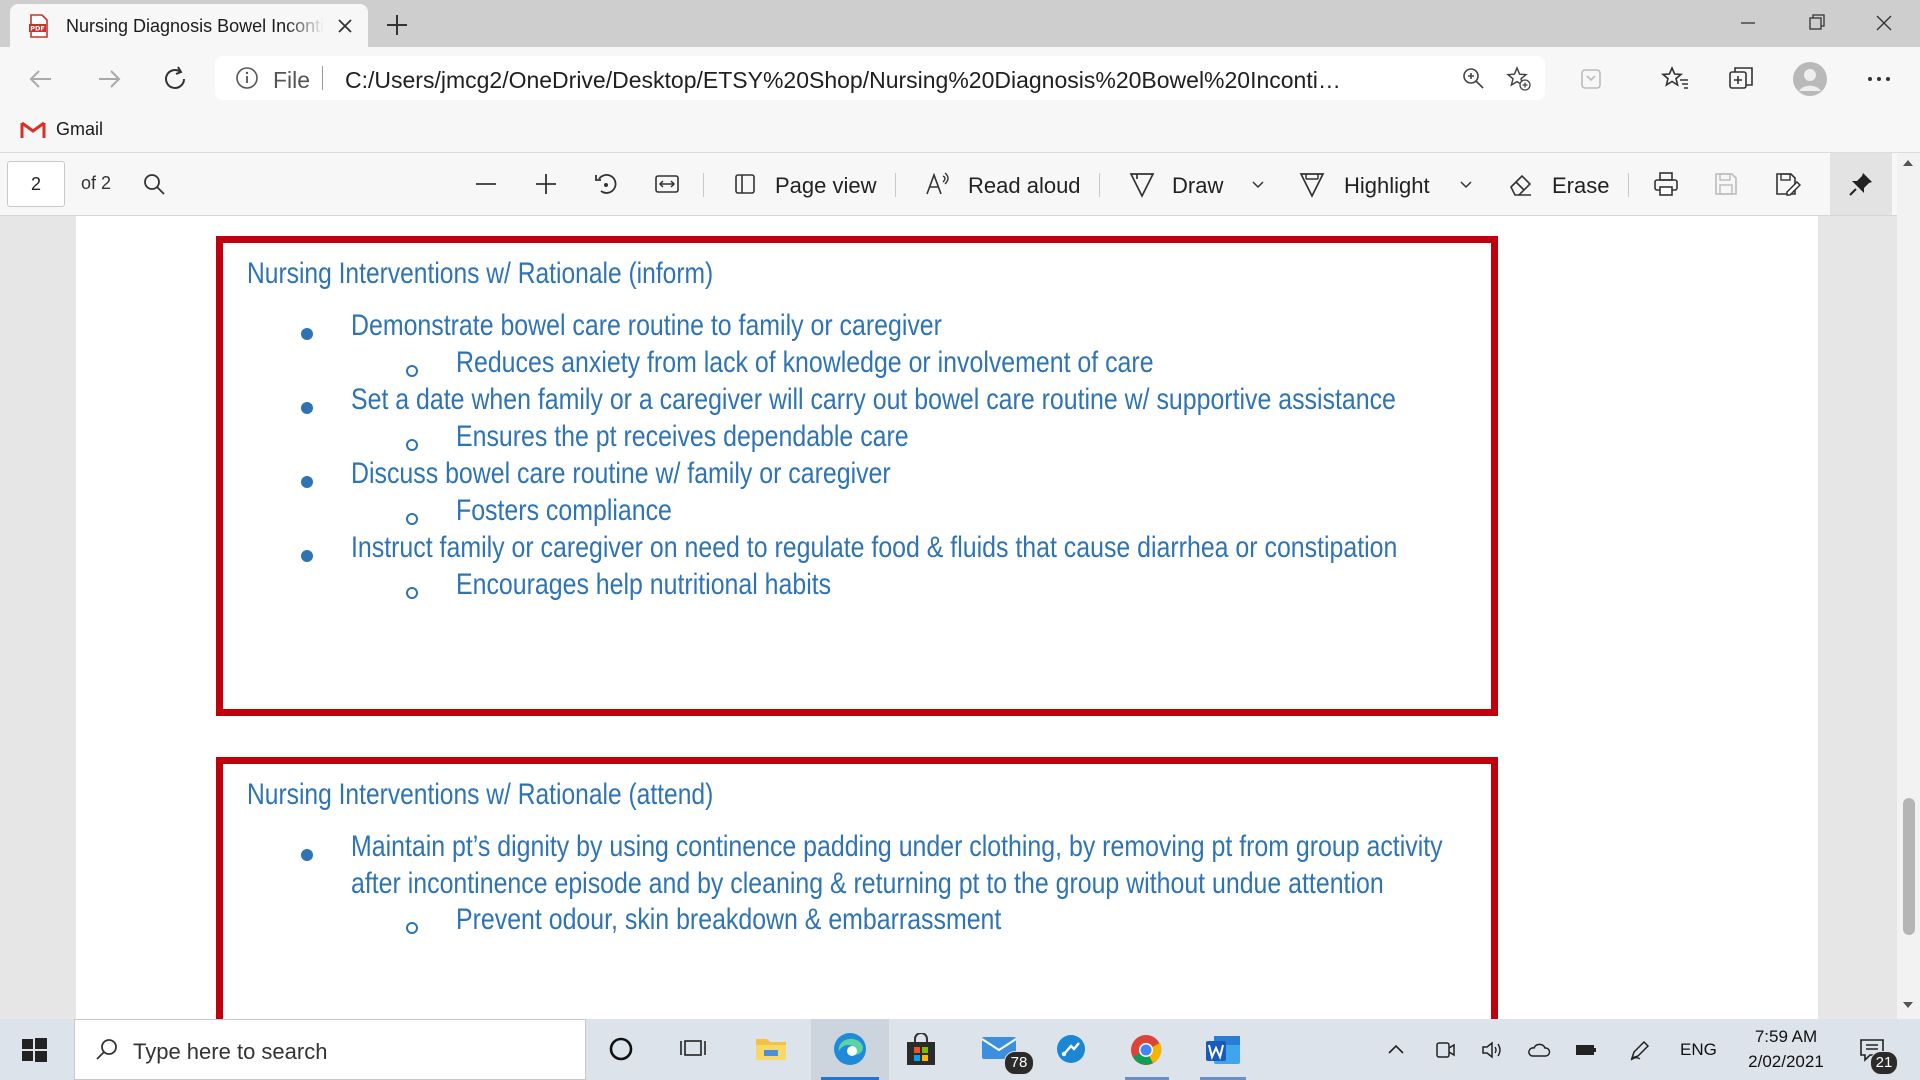 Image resolution: width=1920 pixels, height=1080 pixels. What do you see at coordinates (1019, 1063) in the screenshot?
I see `mail-unread-badge: 78` at bounding box center [1019, 1063].